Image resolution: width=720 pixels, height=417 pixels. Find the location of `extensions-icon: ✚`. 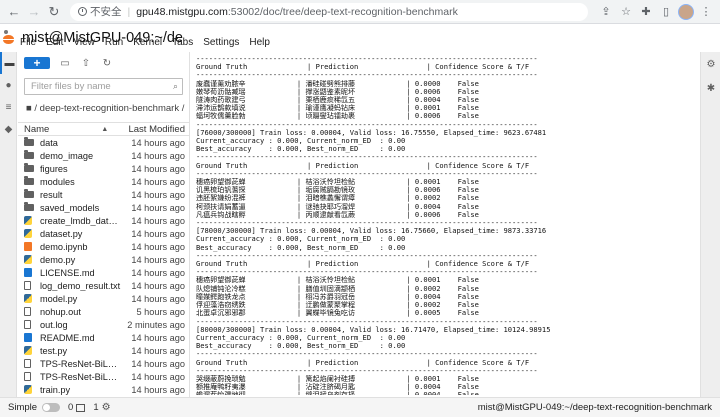

extensions-icon: ✚ is located at coordinates (646, 12).